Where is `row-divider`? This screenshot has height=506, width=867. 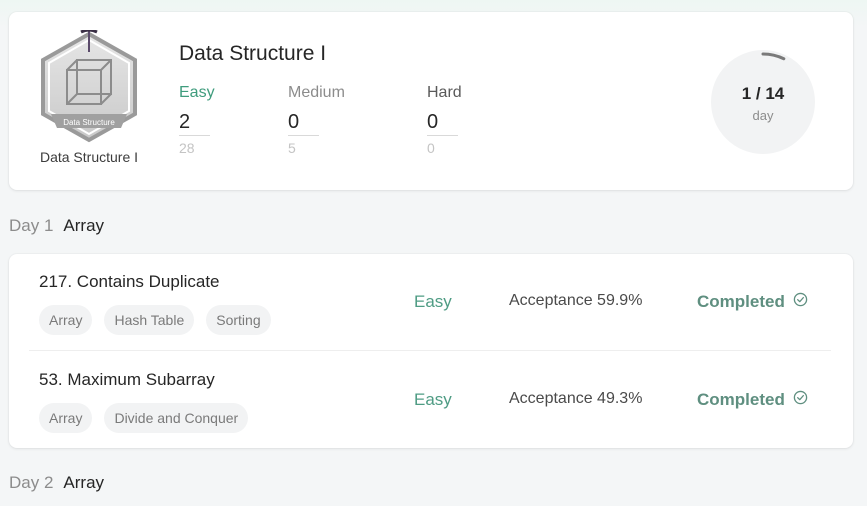 row-divider is located at coordinates (430, 350).